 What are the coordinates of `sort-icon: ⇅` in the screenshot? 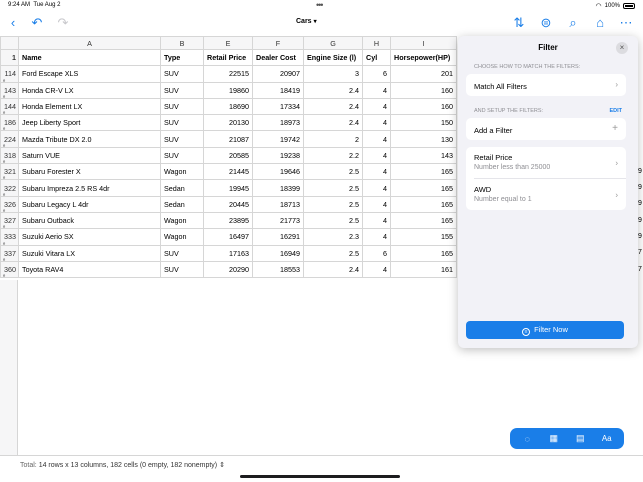 It's located at (519, 23).